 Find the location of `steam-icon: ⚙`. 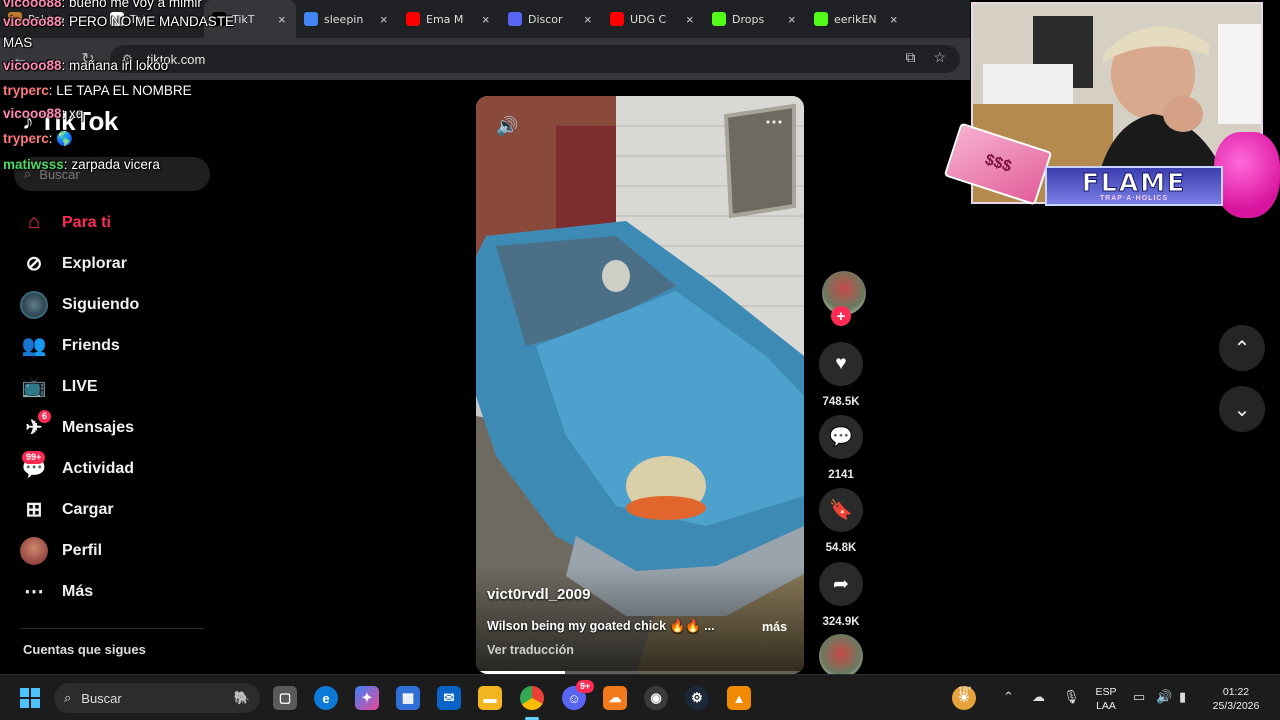

steam-icon: ⚙ is located at coordinates (697, 698).